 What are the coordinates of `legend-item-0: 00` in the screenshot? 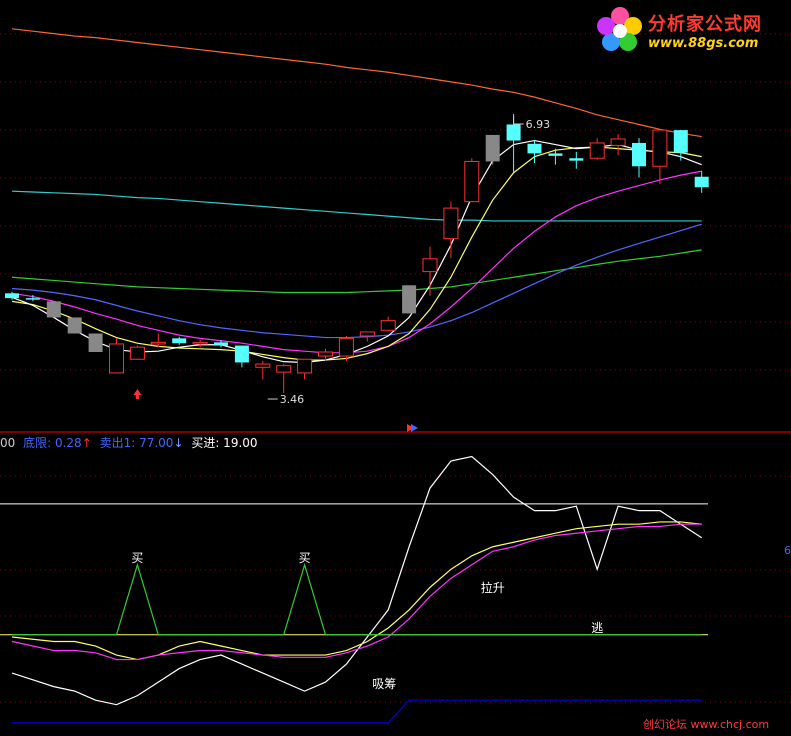 It's located at (8, 443).